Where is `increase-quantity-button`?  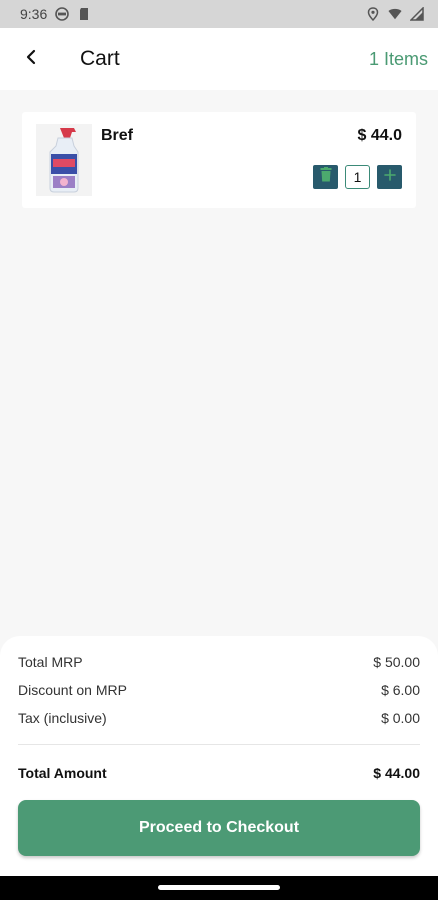
increase-quantity-button is located at coordinates (389, 177).